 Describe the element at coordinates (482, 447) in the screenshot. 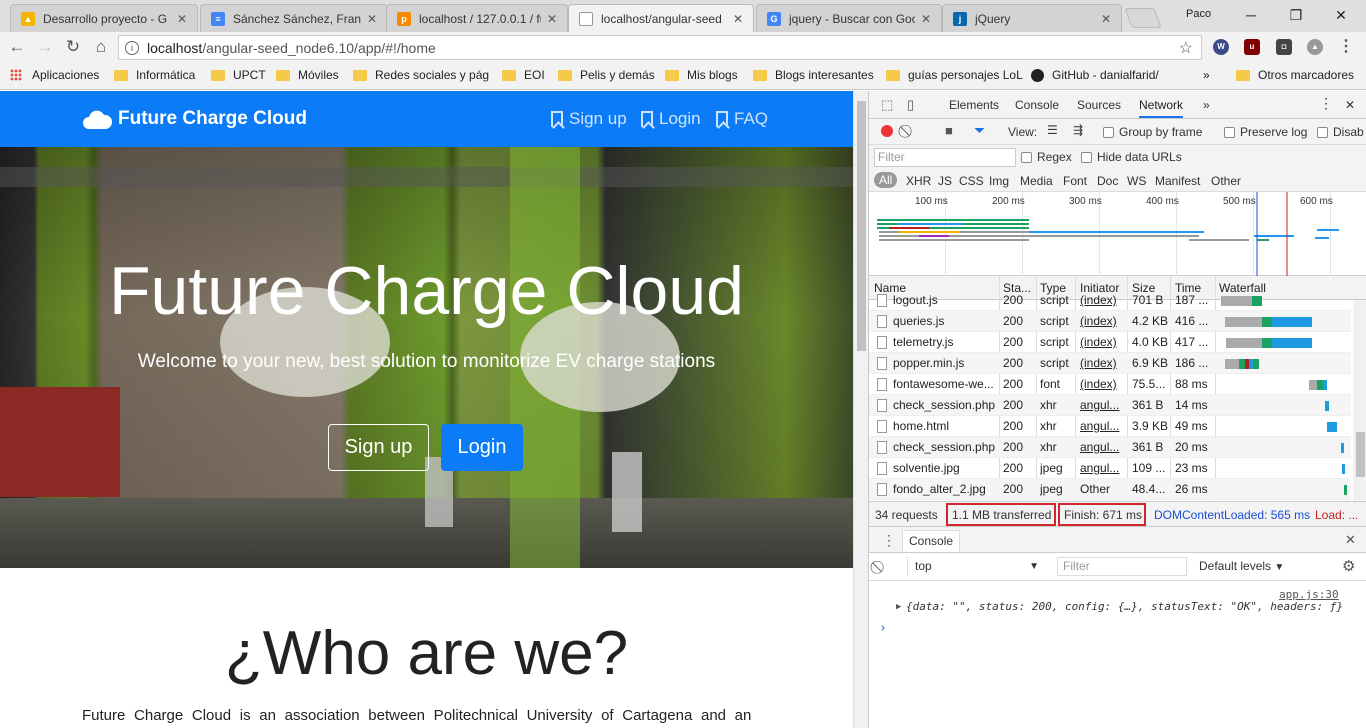

I see `login-button: Login` at that location.